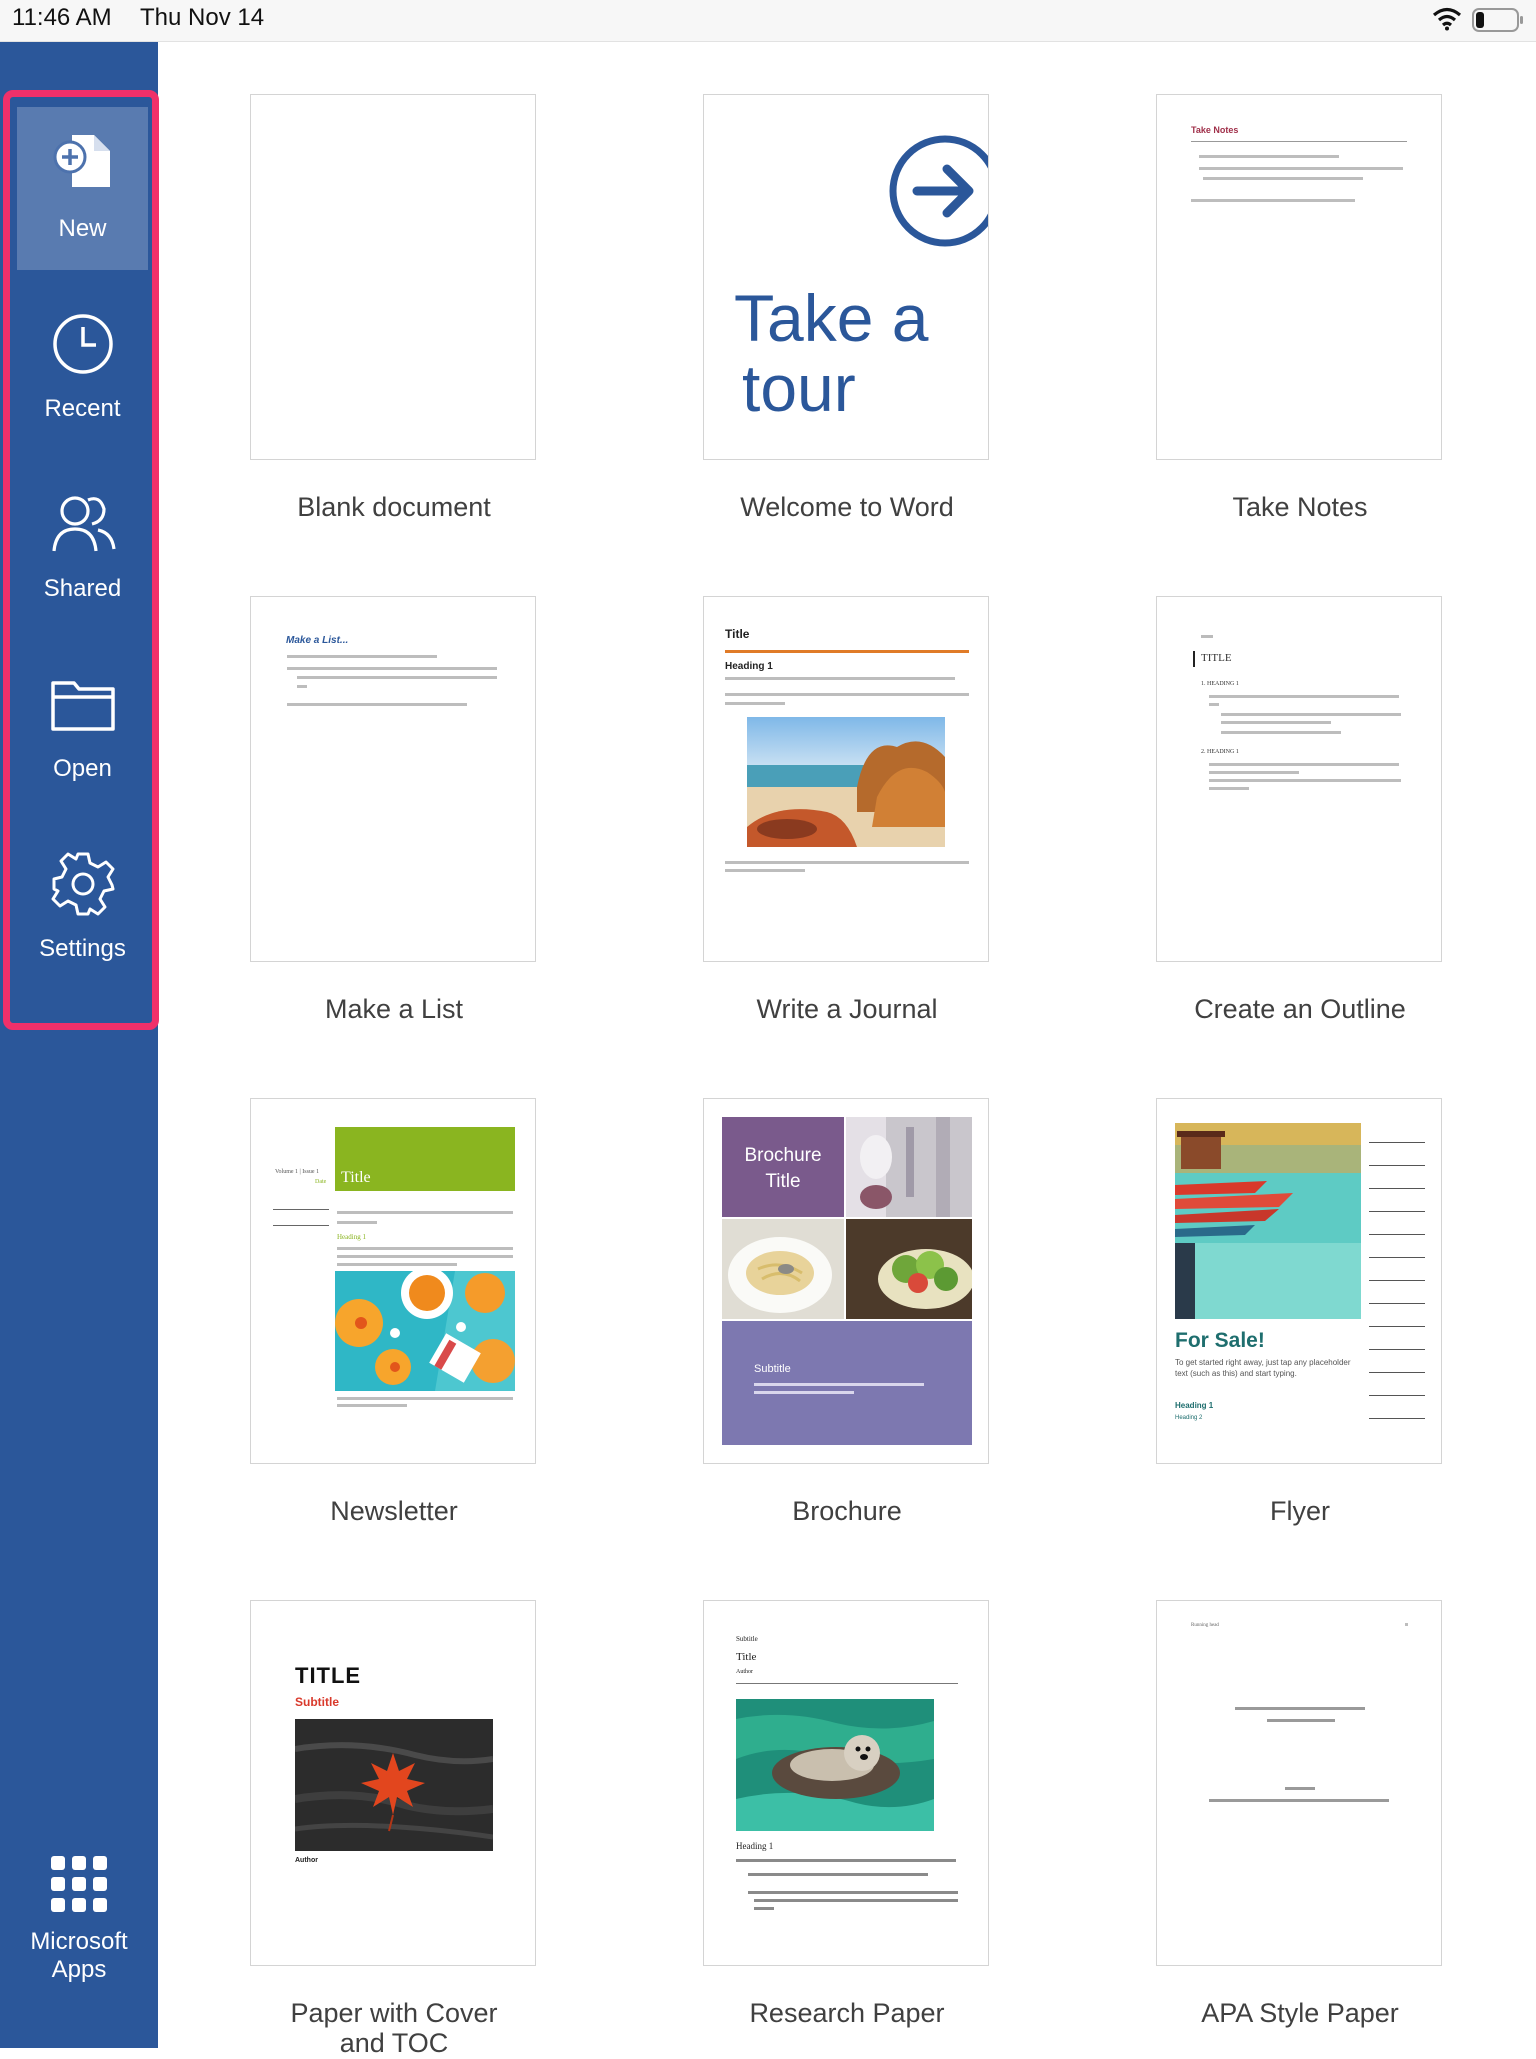  What do you see at coordinates (847, 651) in the screenshot?
I see `accent-rule` at bounding box center [847, 651].